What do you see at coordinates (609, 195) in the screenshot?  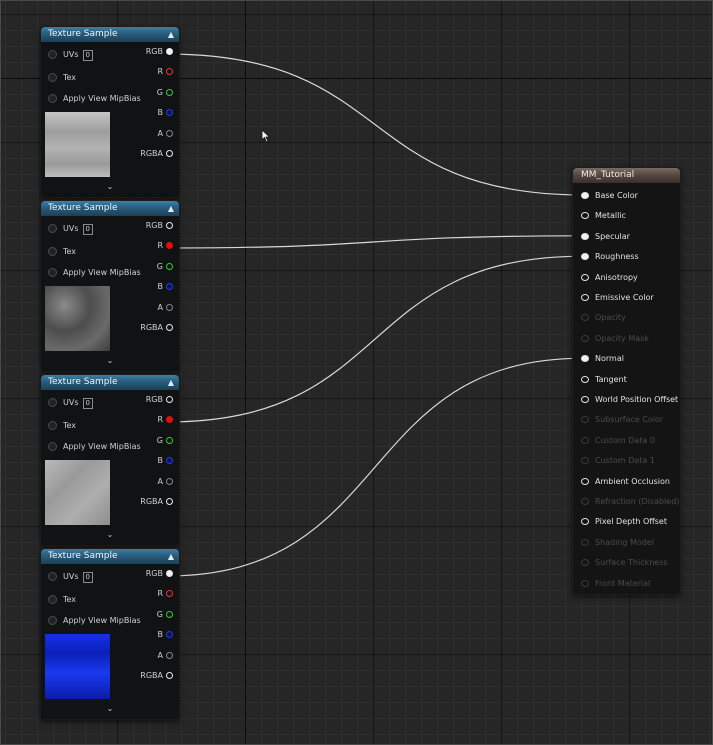 I see `material-input-row: Base Color` at bounding box center [609, 195].